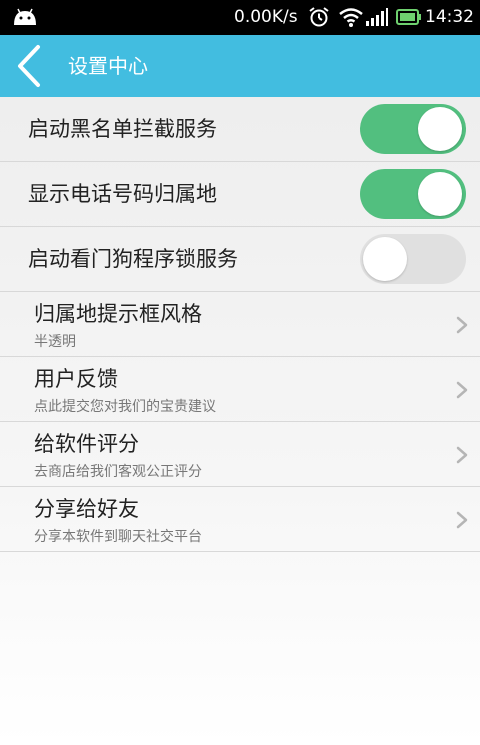  What do you see at coordinates (25, 16) in the screenshot?
I see `android-icon` at bounding box center [25, 16].